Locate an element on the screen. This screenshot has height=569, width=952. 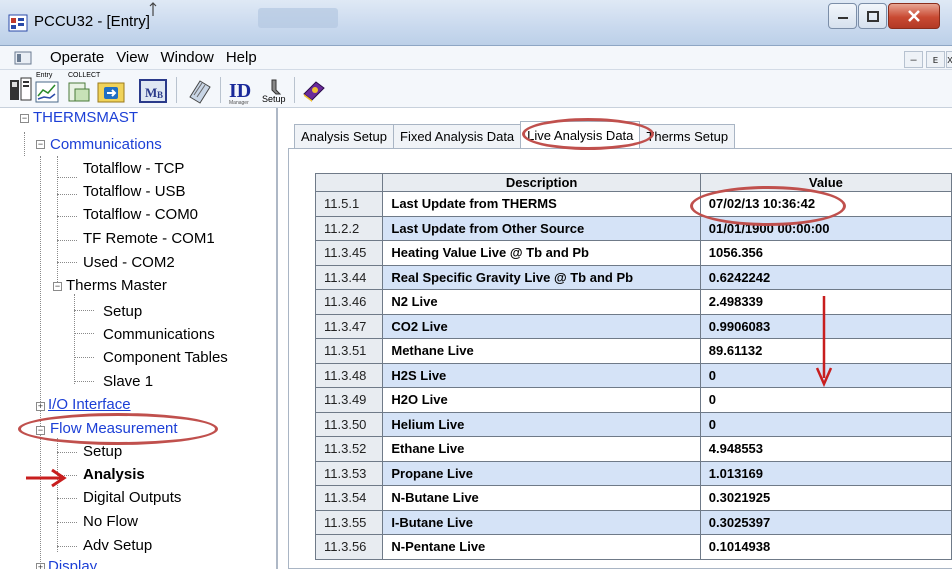
table-row: 11.3.53 Propane Live 1.013169 is located at coordinates (633, 473).